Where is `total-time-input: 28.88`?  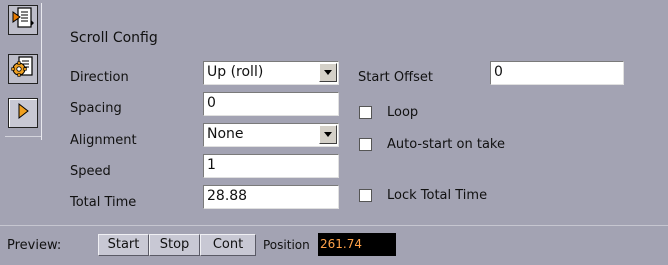 total-time-input: 28.88 is located at coordinates (271, 197).